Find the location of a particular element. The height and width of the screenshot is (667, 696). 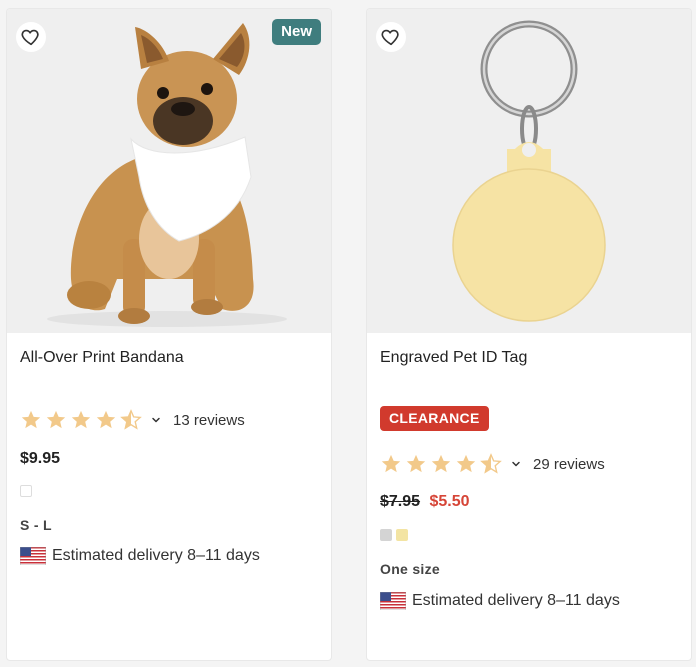

rating-summary: 29 reviews is located at coordinates (492, 464).